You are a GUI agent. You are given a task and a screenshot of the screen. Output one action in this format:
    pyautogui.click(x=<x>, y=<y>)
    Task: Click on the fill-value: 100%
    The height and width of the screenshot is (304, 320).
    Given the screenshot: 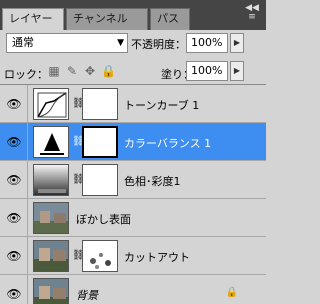 What is the action you would take?
    pyautogui.click(x=207, y=70)
    